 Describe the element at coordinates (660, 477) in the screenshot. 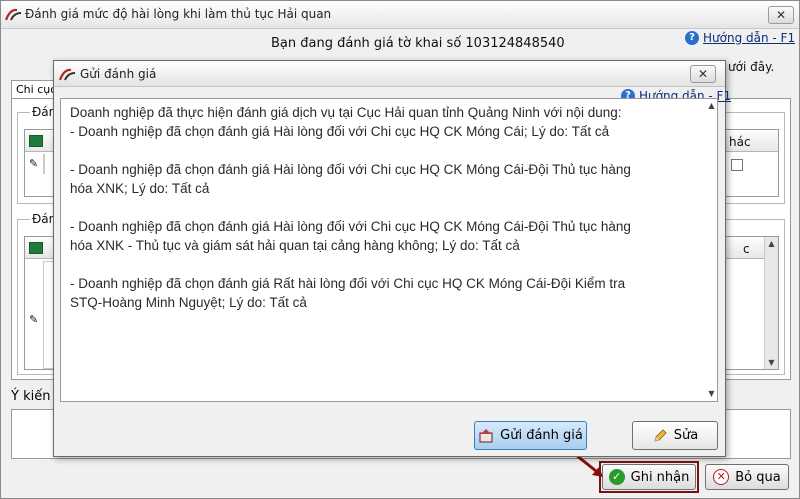

I see `ghi-nhan-label: Ghi nhận` at that location.